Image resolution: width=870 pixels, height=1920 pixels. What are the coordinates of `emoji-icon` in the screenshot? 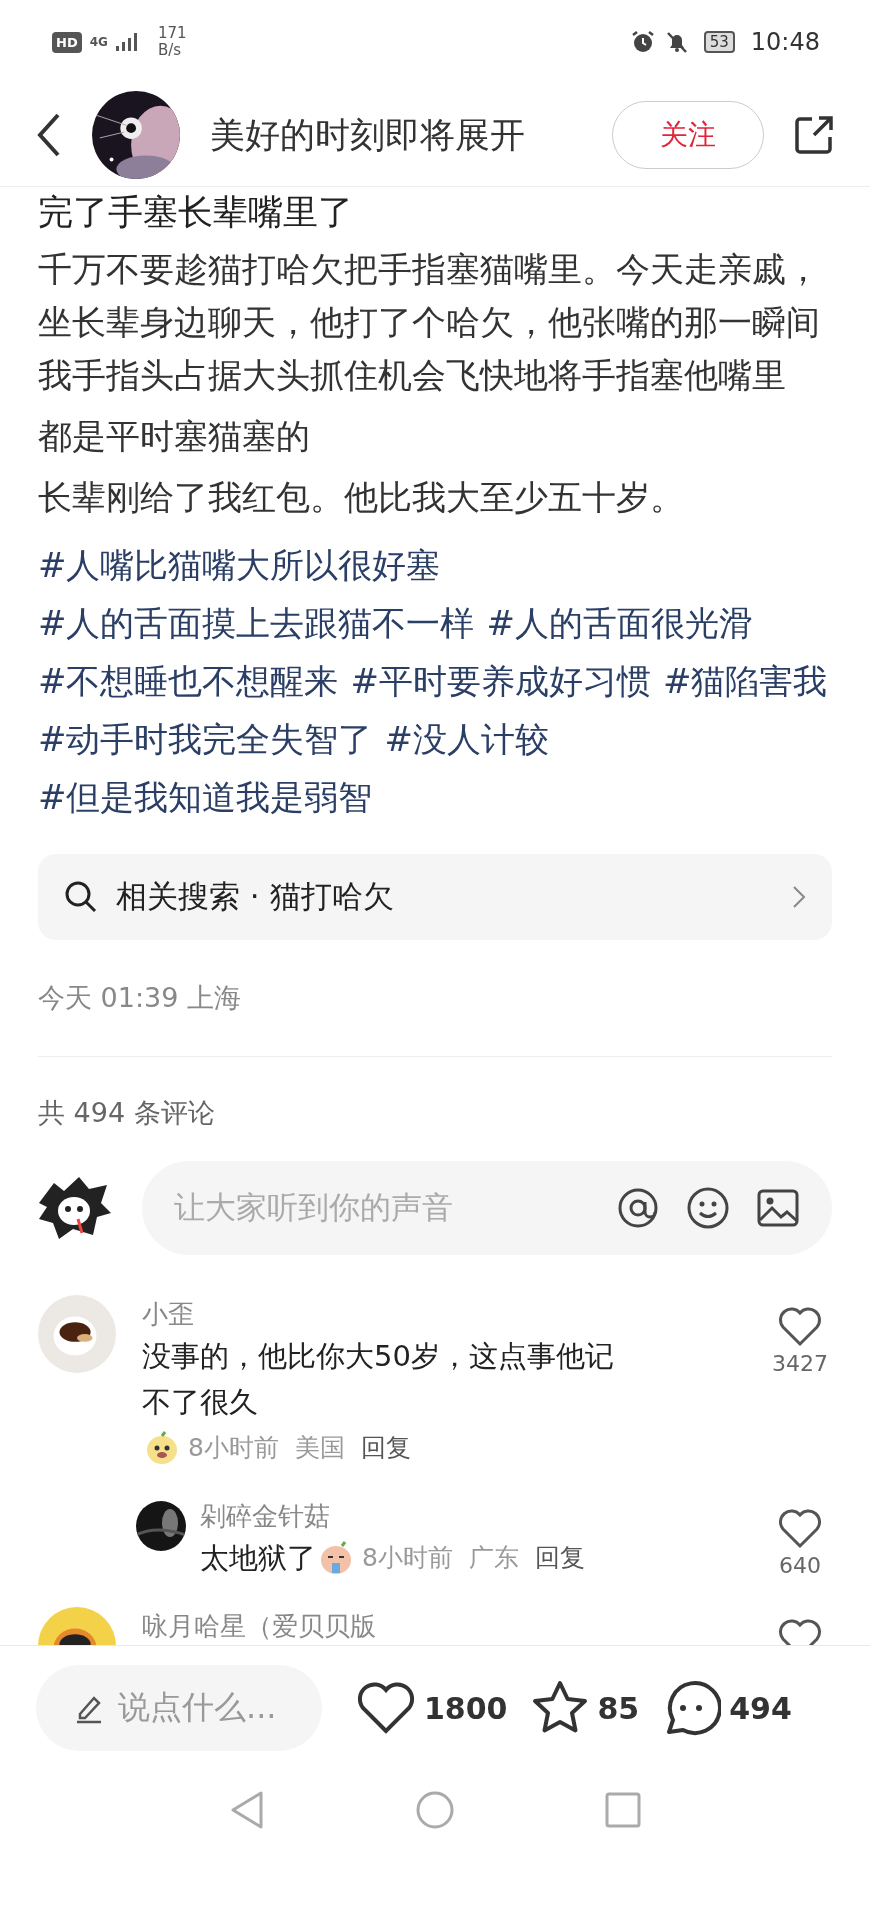 It's located at (708, 1208).